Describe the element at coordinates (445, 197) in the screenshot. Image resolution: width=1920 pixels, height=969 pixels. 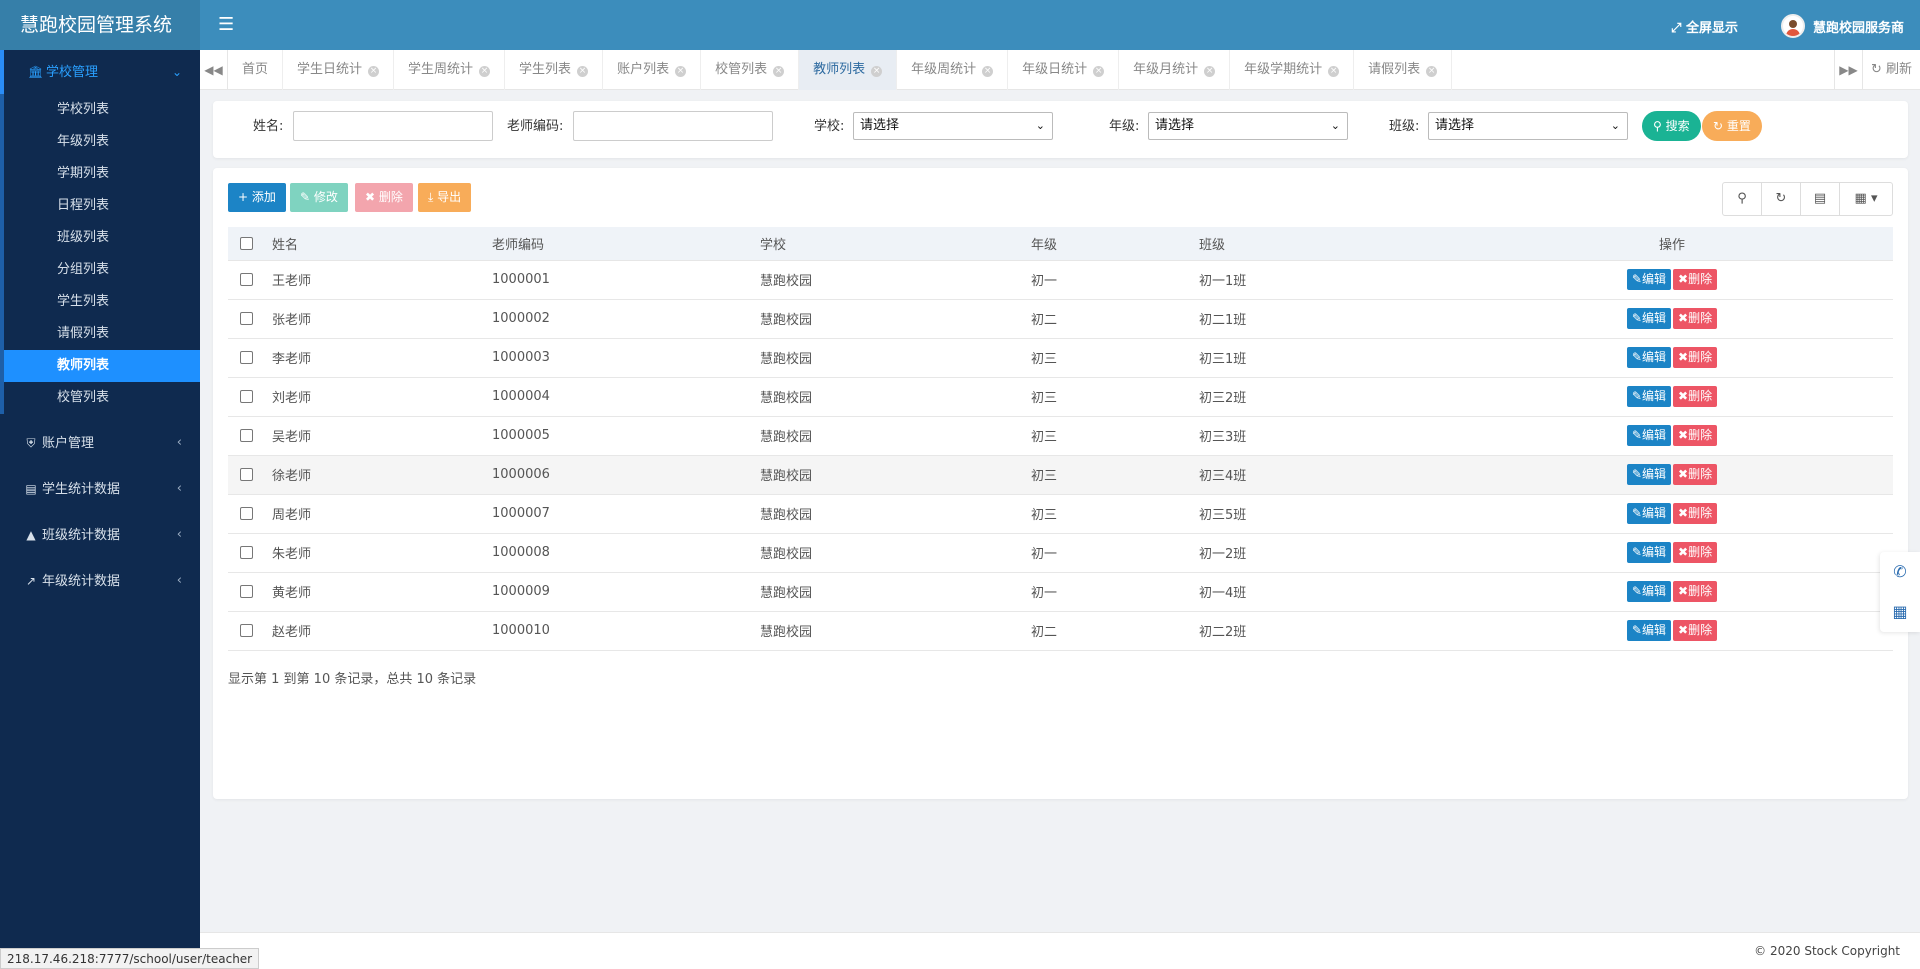
I see `export-button: ⤓ 导出` at that location.